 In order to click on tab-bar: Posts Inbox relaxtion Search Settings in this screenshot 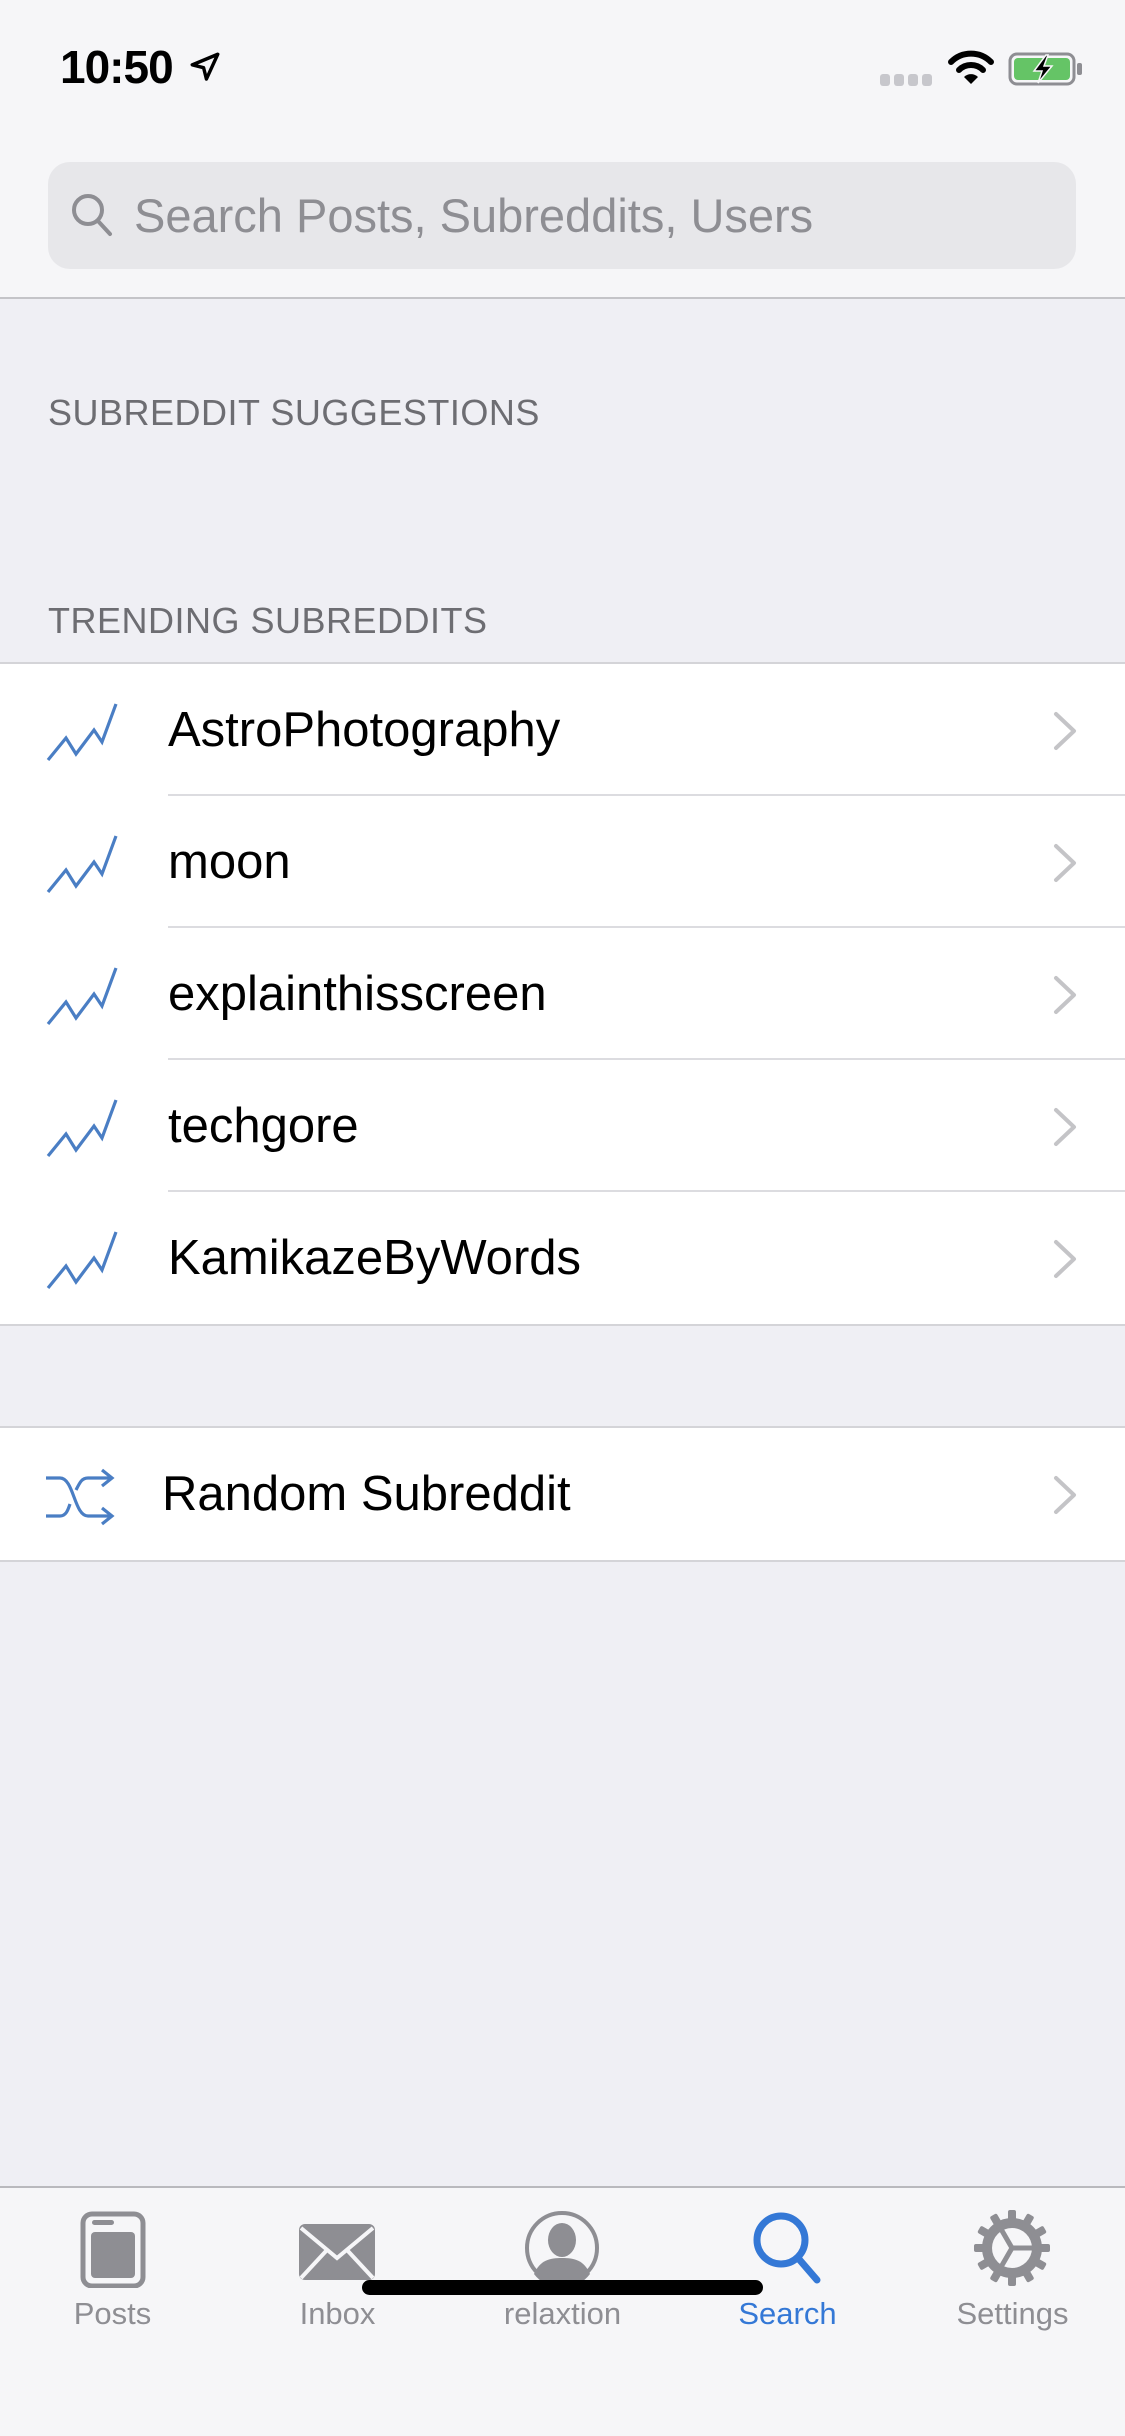, I will do `click(562, 2311)`.